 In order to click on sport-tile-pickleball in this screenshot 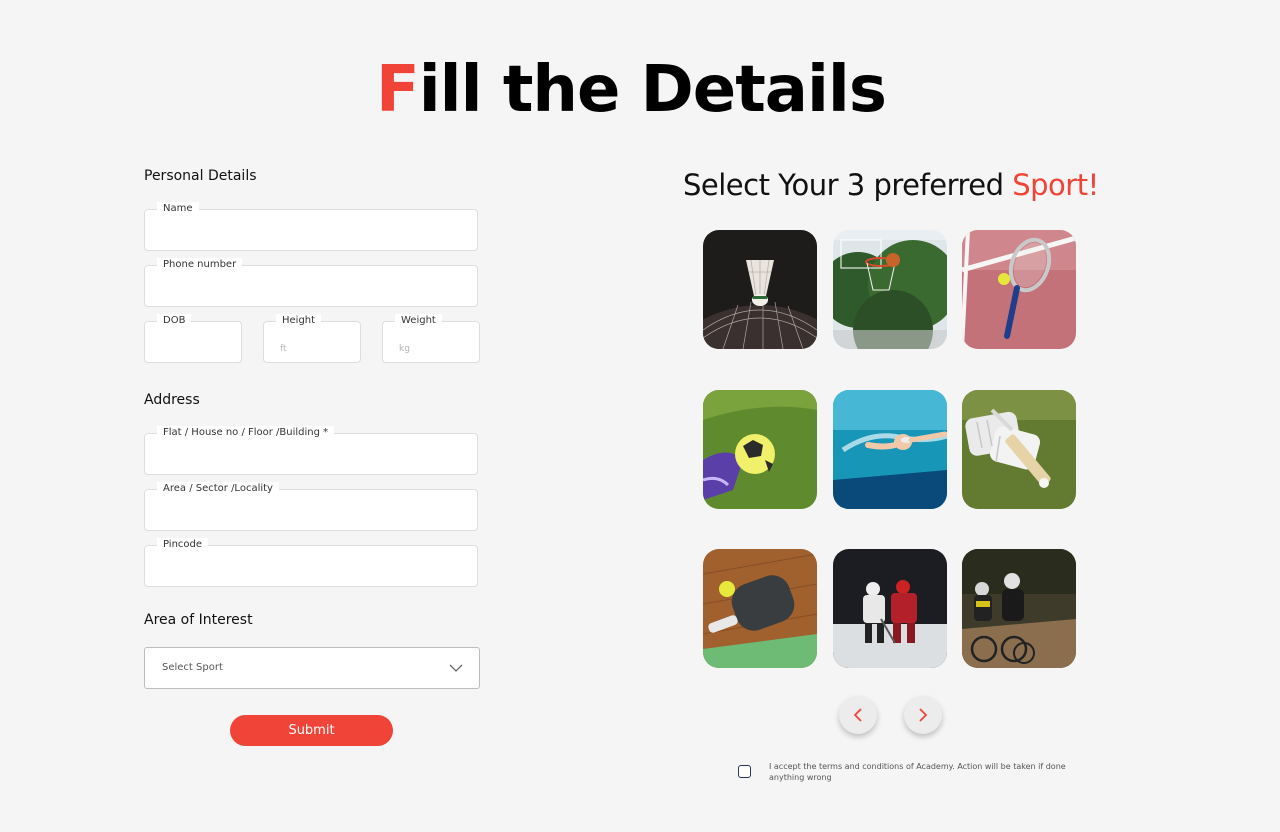, I will do `click(760, 608)`.